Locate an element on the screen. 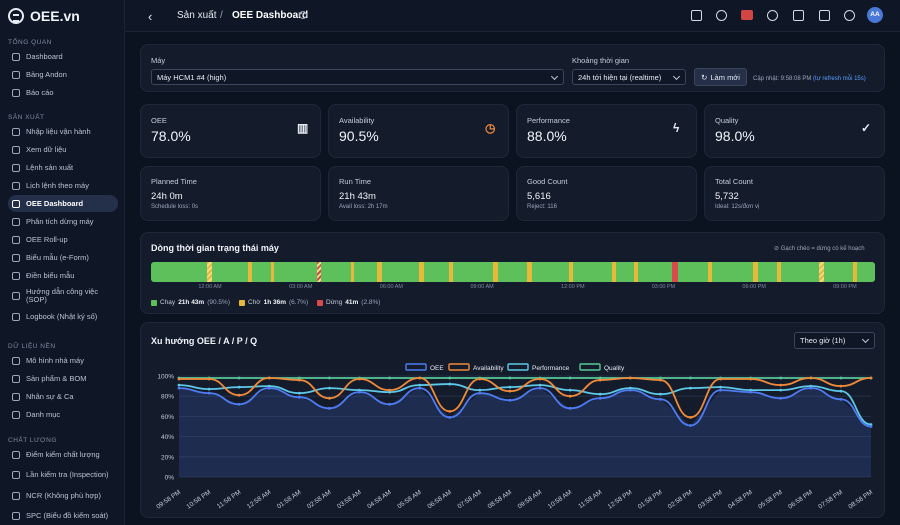  theme-sun-icon is located at coordinates (721, 15).